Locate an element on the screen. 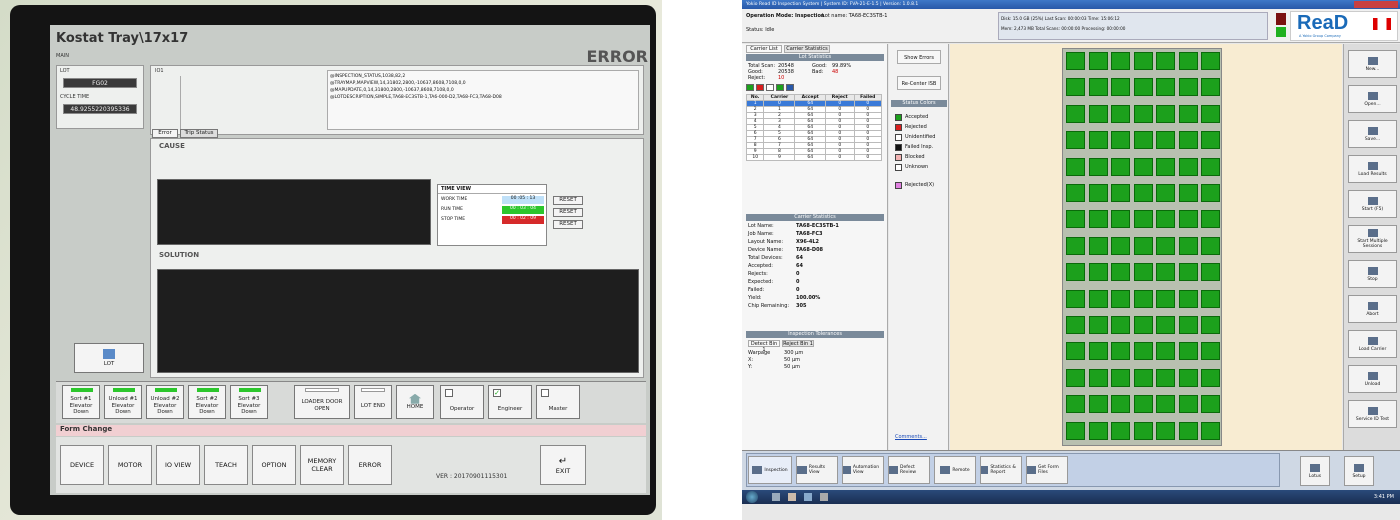 The image size is (1400, 520). teach-button: TEACH is located at coordinates (226, 465).